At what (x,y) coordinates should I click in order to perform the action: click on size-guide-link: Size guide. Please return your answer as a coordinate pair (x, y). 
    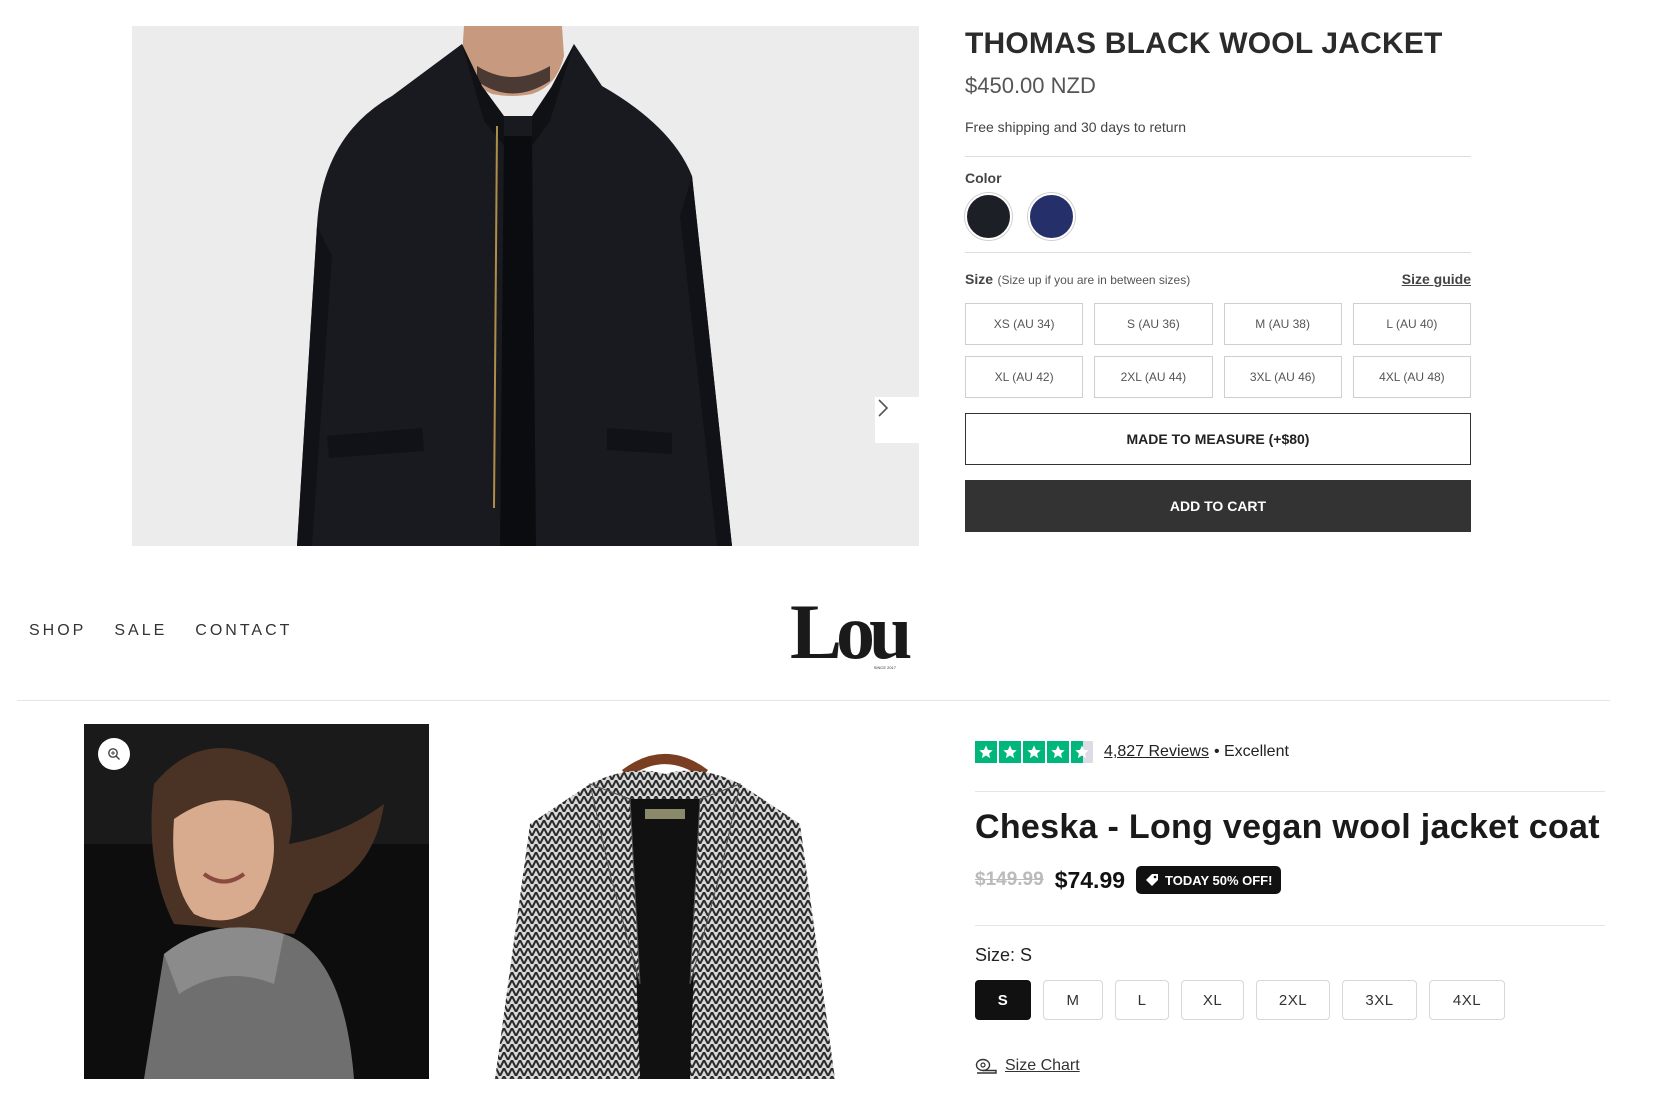
    Looking at the image, I should click on (1436, 279).